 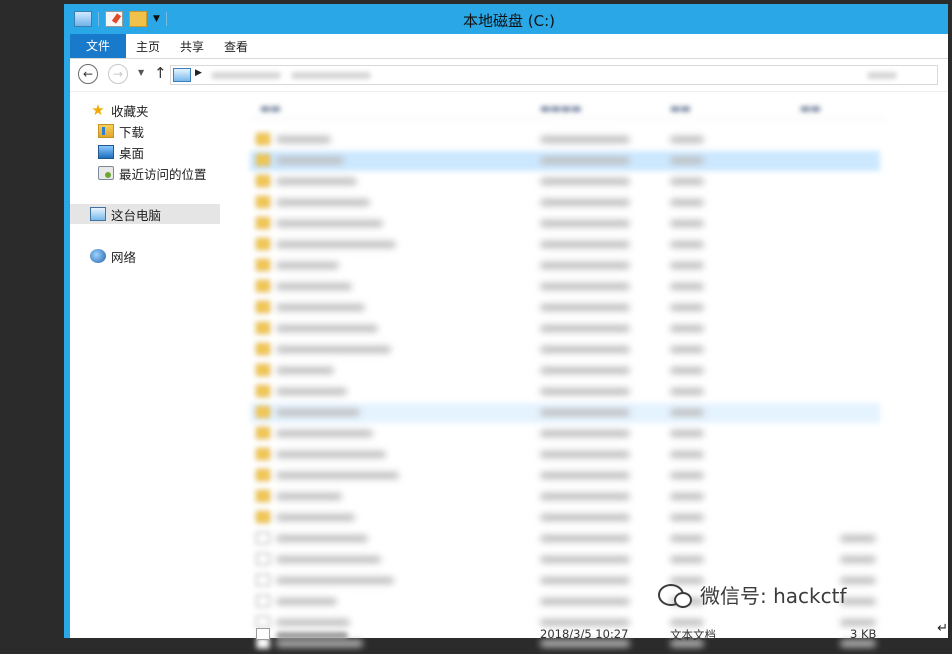 I want to click on title-bar: ▼ 本地磁盘 (C:), so click(x=509, y=19).